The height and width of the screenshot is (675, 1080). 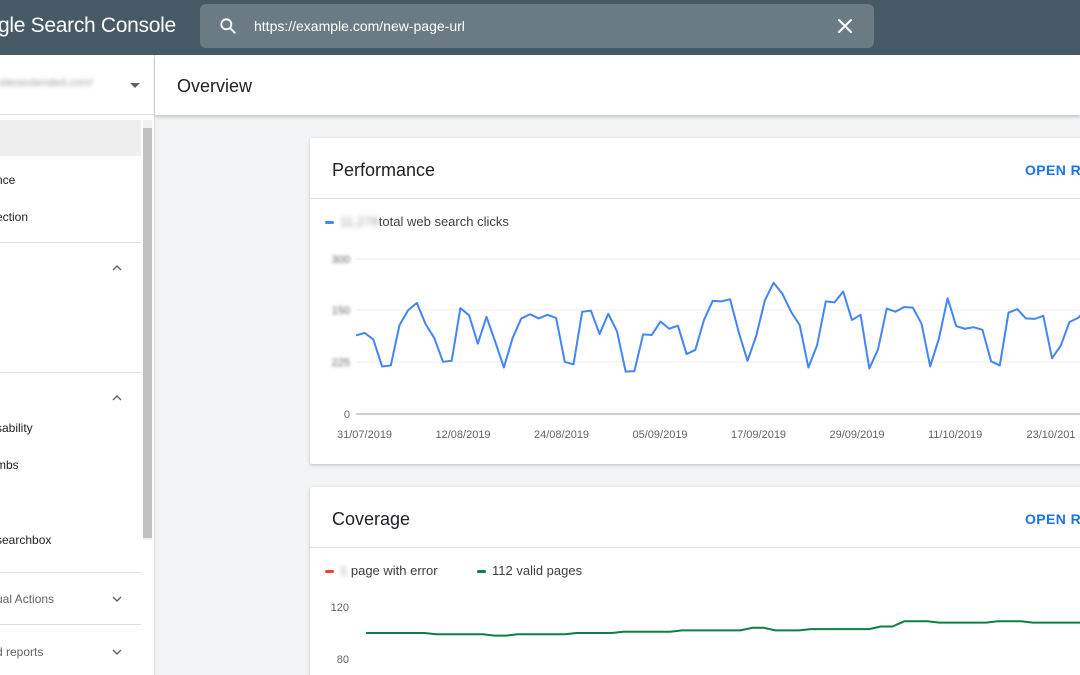 What do you see at coordinates (9, 465) in the screenshot?
I see `sidebar-item-label: mbs` at bounding box center [9, 465].